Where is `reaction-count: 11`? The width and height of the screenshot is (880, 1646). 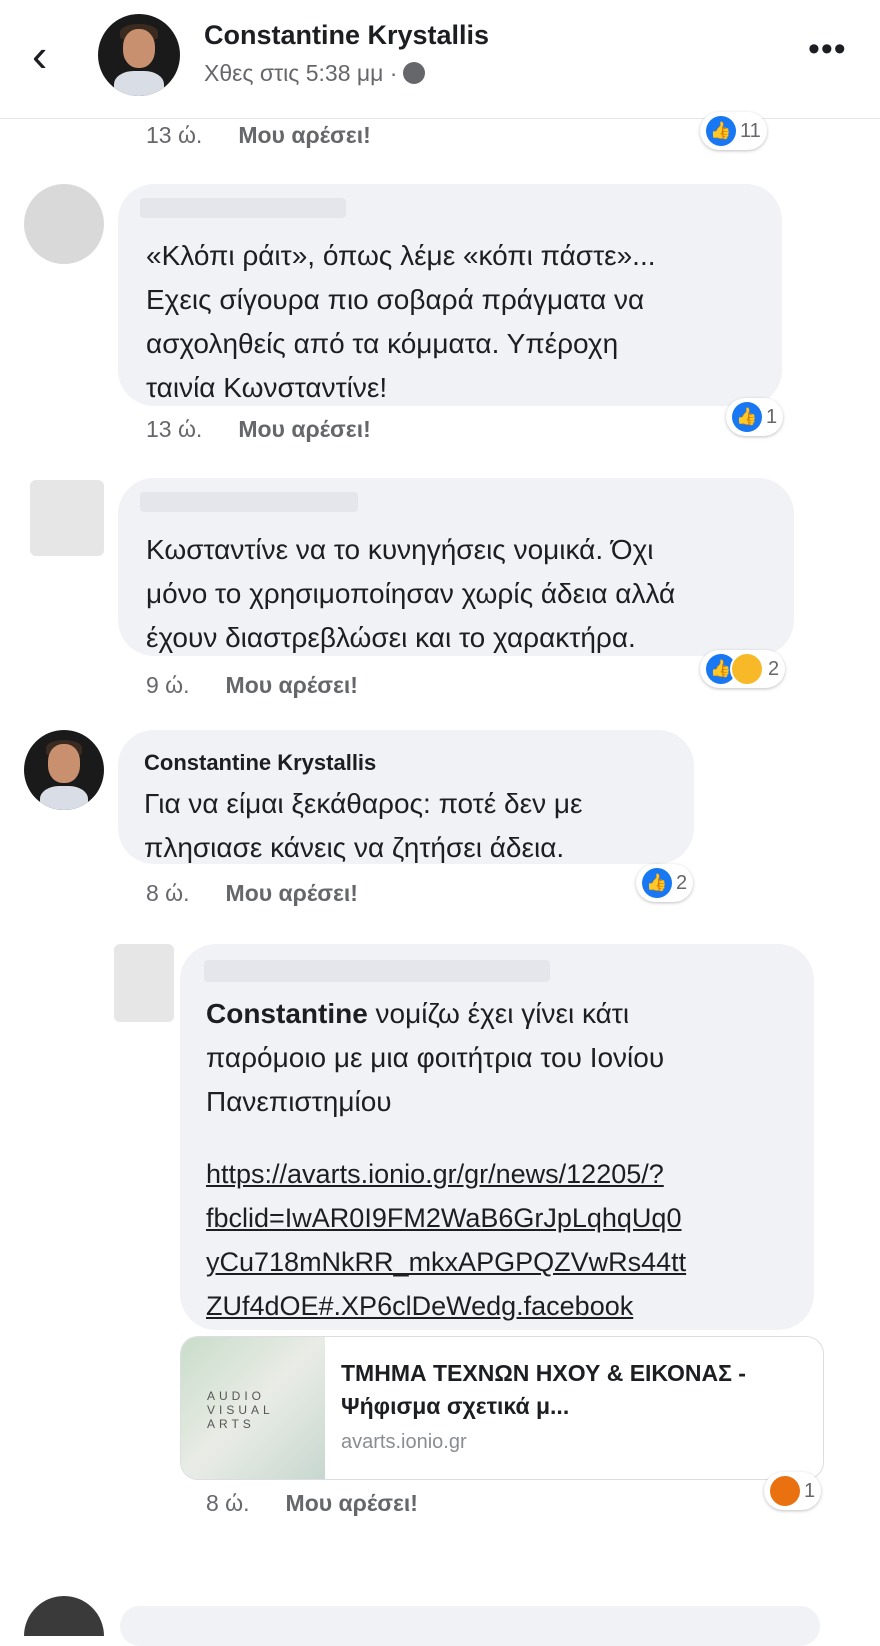
reaction-count: 11 is located at coordinates (750, 130).